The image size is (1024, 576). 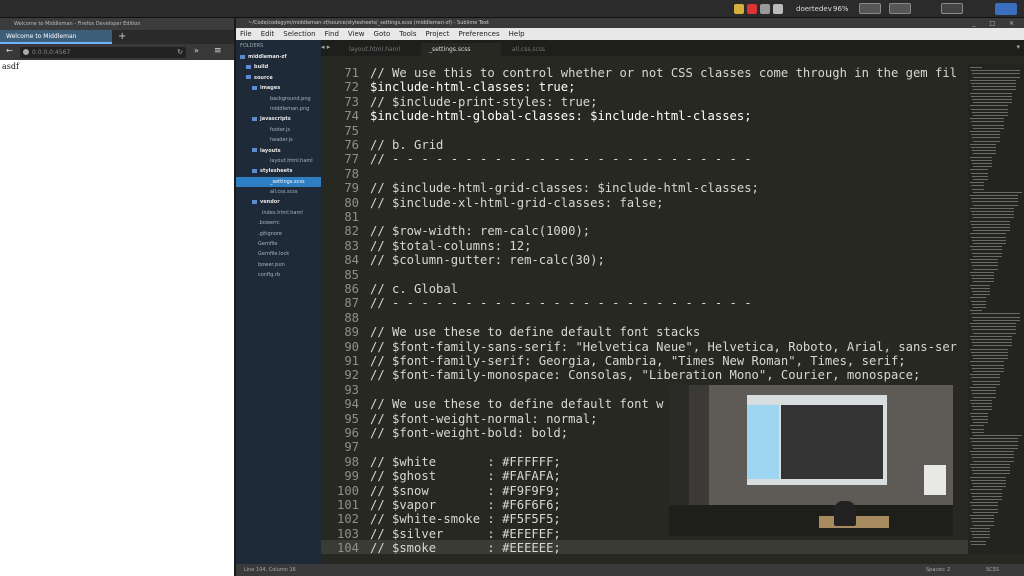 I want to click on code-line: // $silver : #EFEFEF;, so click(x=465, y=534).